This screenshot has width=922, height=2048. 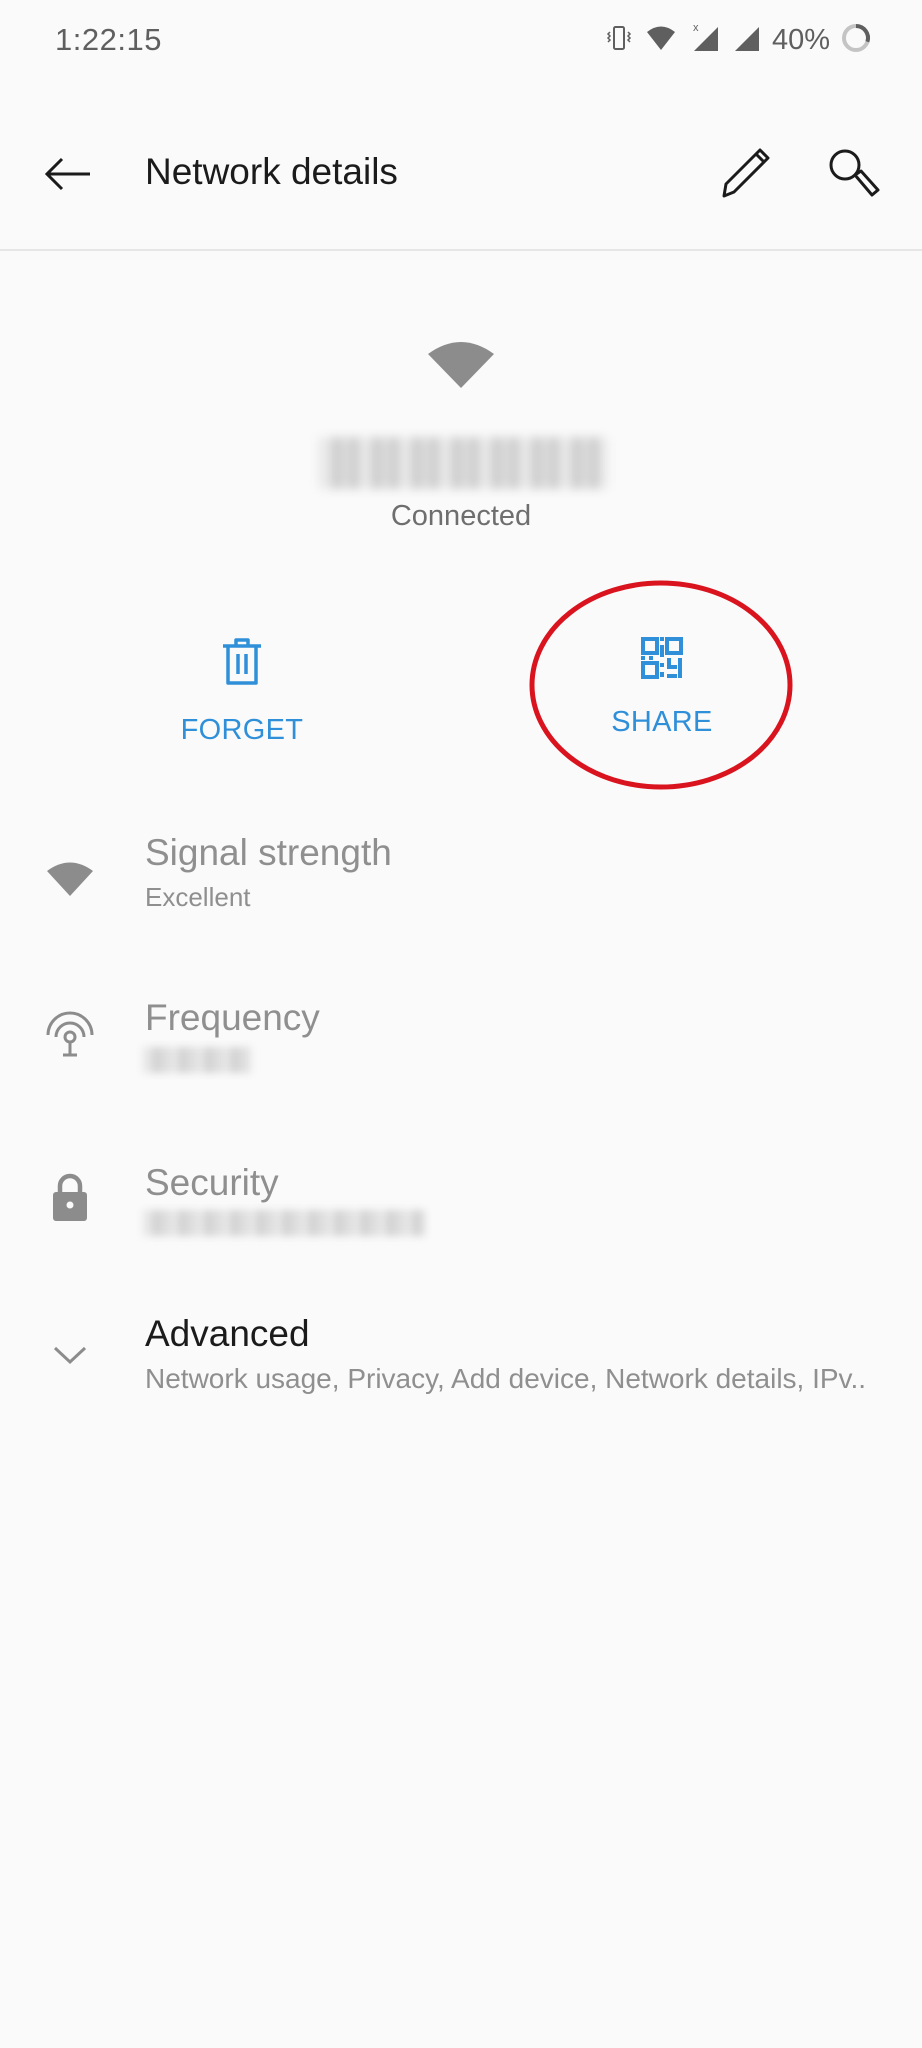 What do you see at coordinates (619, 40) in the screenshot?
I see `vibrate-icon` at bounding box center [619, 40].